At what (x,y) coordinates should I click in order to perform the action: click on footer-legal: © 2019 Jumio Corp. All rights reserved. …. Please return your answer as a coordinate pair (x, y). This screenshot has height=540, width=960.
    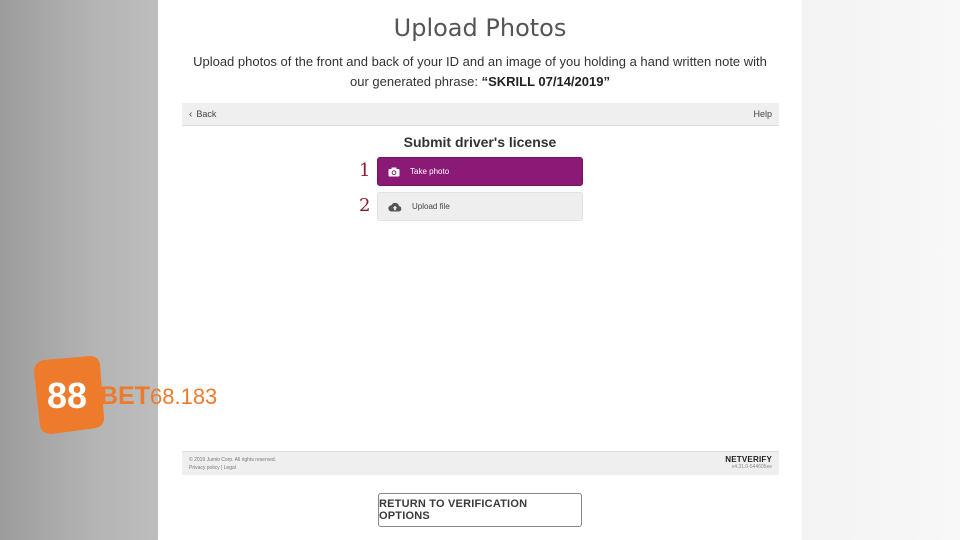
    Looking at the image, I should click on (232, 464).